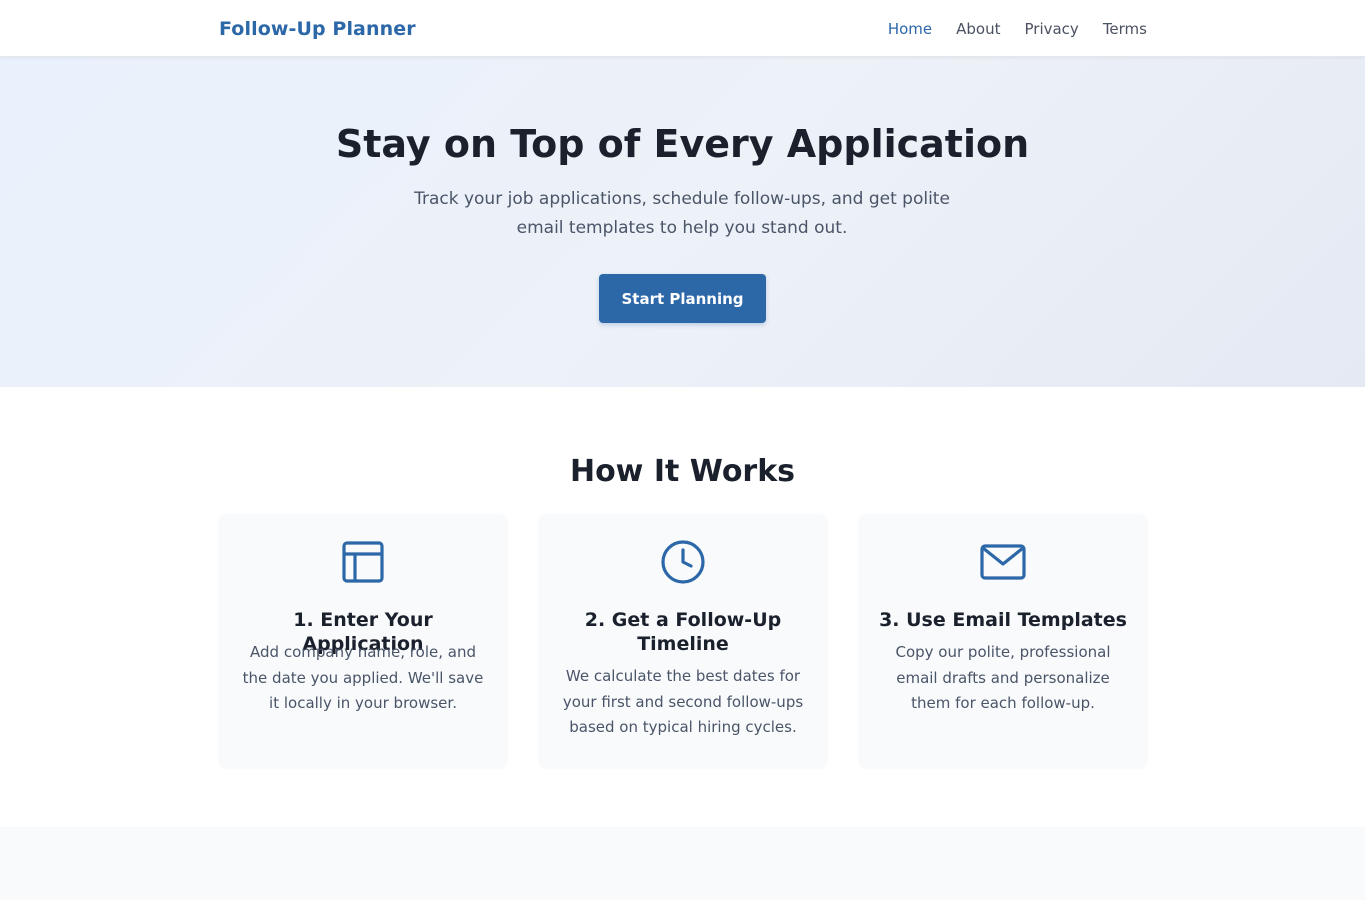 This screenshot has width=1365, height=900. Describe the element at coordinates (1125, 29) in the screenshot. I see `nav-link-terms: Terms` at that location.